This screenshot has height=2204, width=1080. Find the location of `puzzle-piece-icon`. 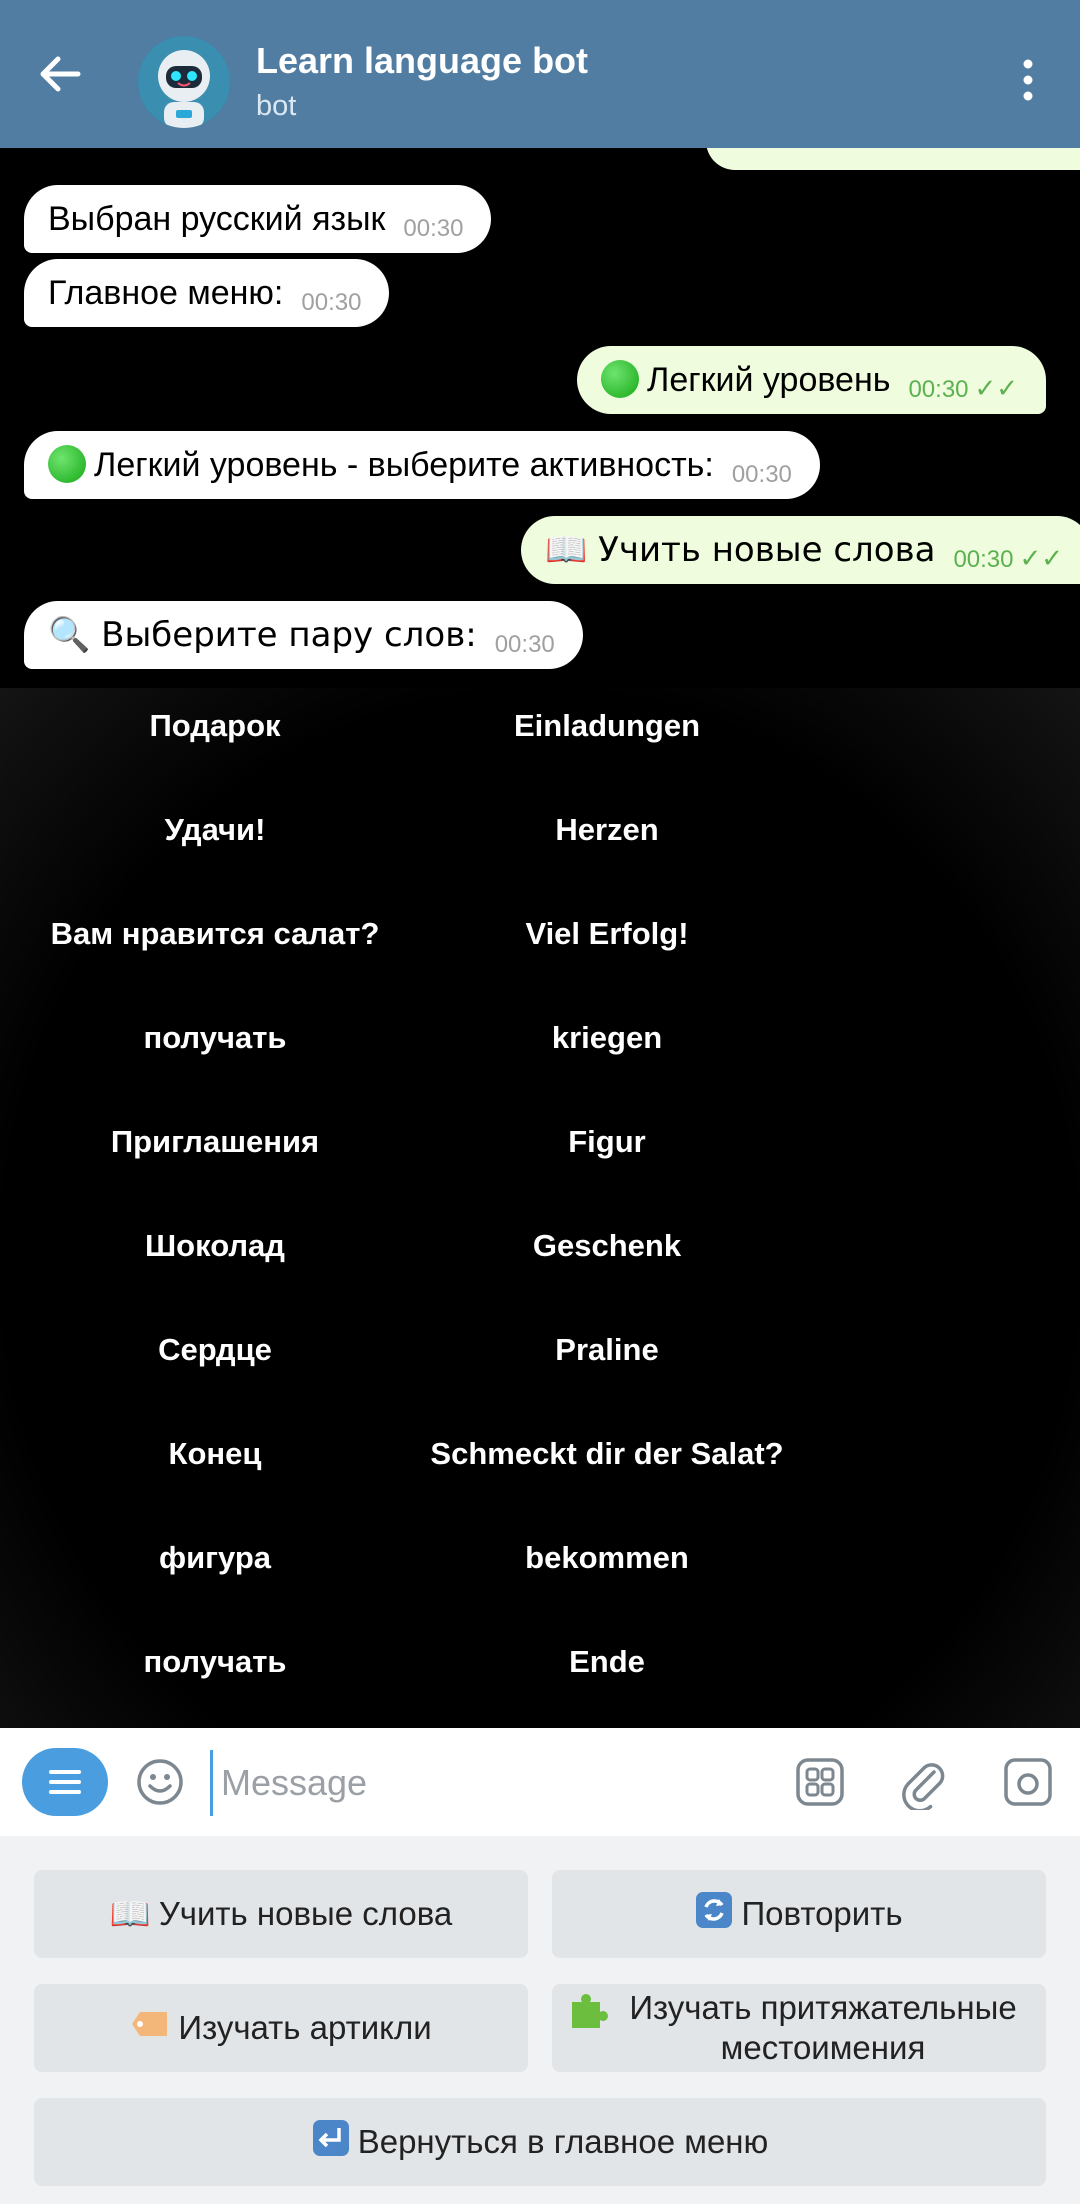

puzzle-piece-icon is located at coordinates (588, 2014).